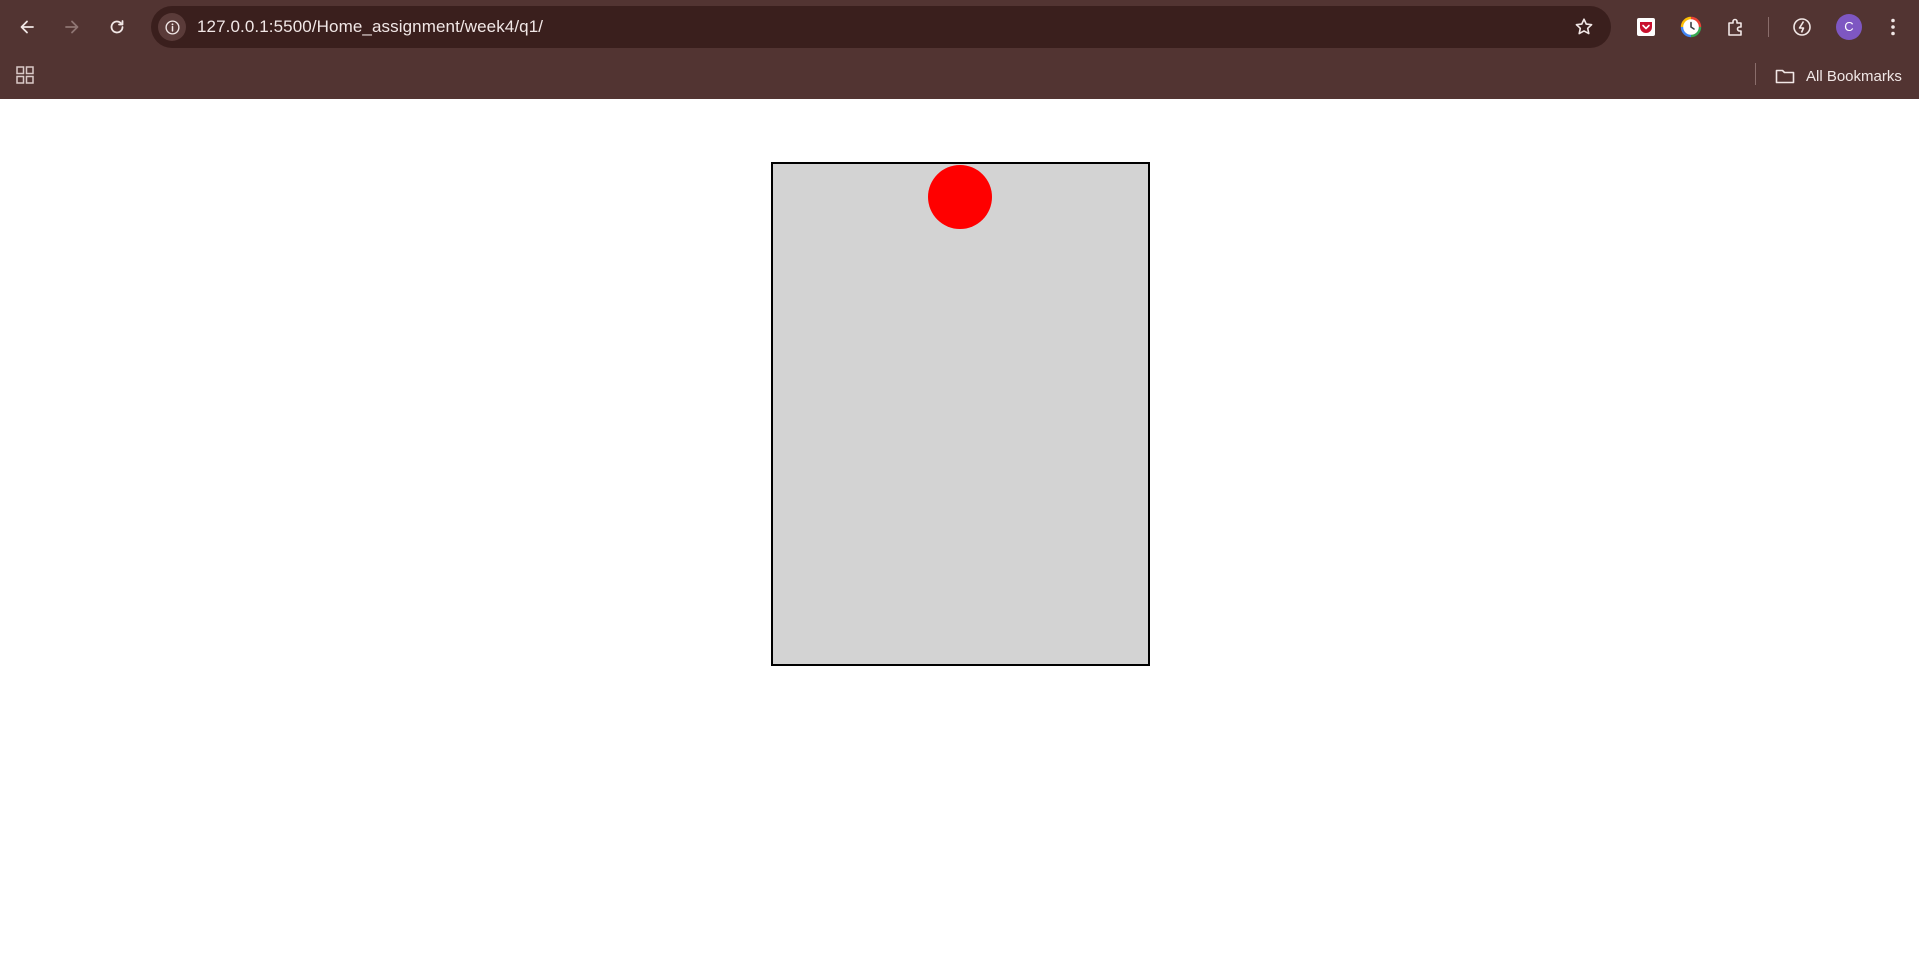  I want to click on bookmarks-separator, so click(1755, 74).